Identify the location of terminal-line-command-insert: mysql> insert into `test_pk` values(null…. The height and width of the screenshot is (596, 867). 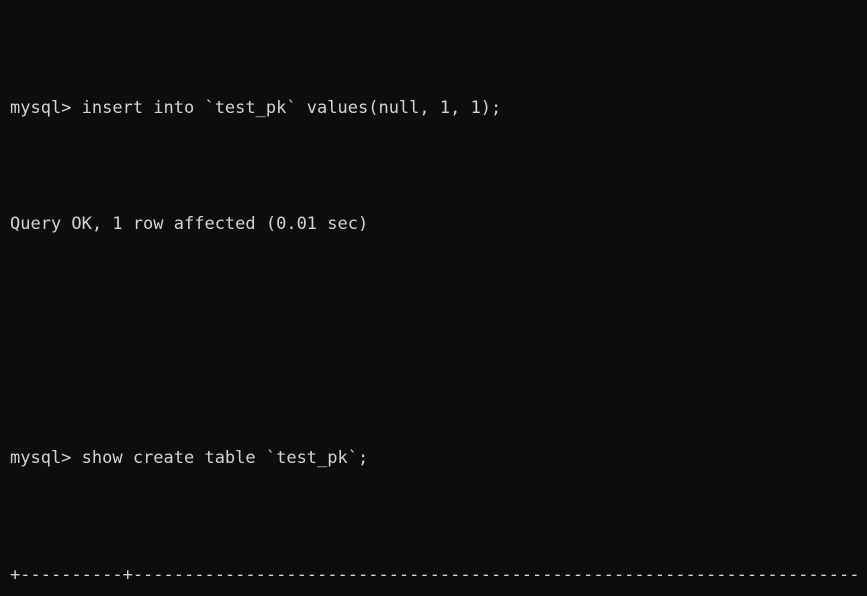
(256, 107).